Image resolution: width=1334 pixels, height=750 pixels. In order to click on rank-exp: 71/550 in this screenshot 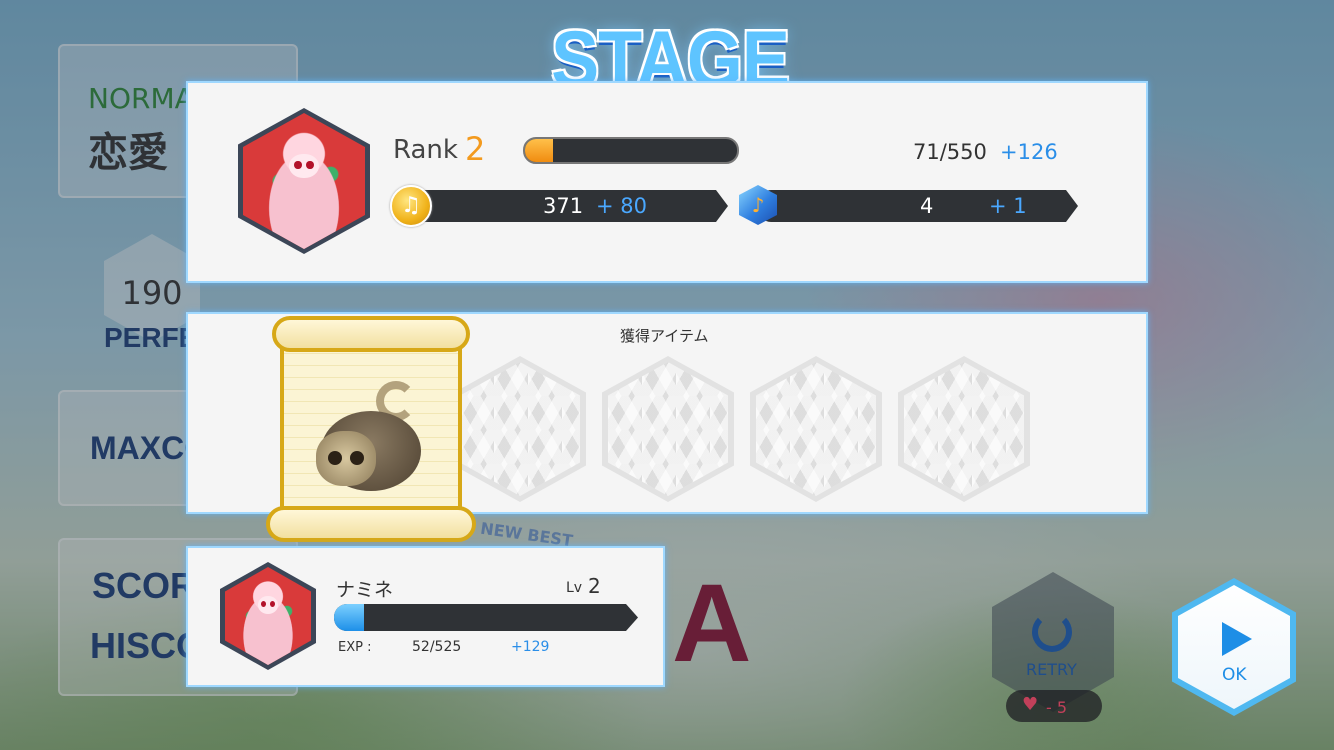, I will do `click(950, 152)`.